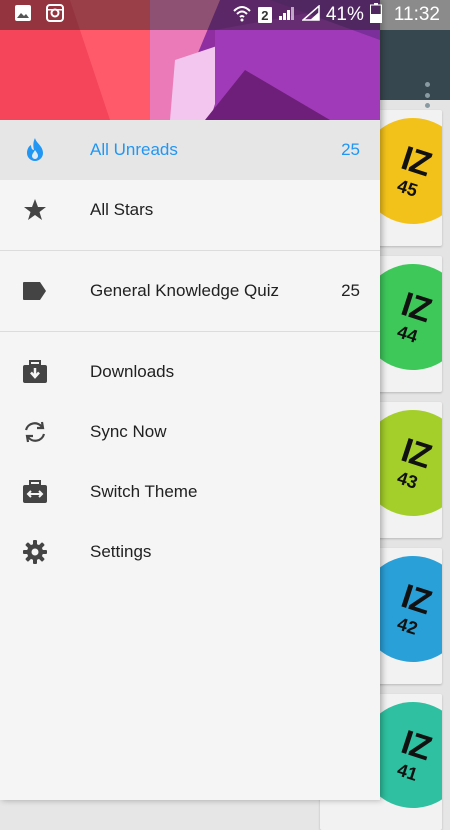 The width and height of the screenshot is (450, 830). I want to click on nav-item-general-knowledge-quiz: General Knowledge Quiz 25, so click(190, 291).